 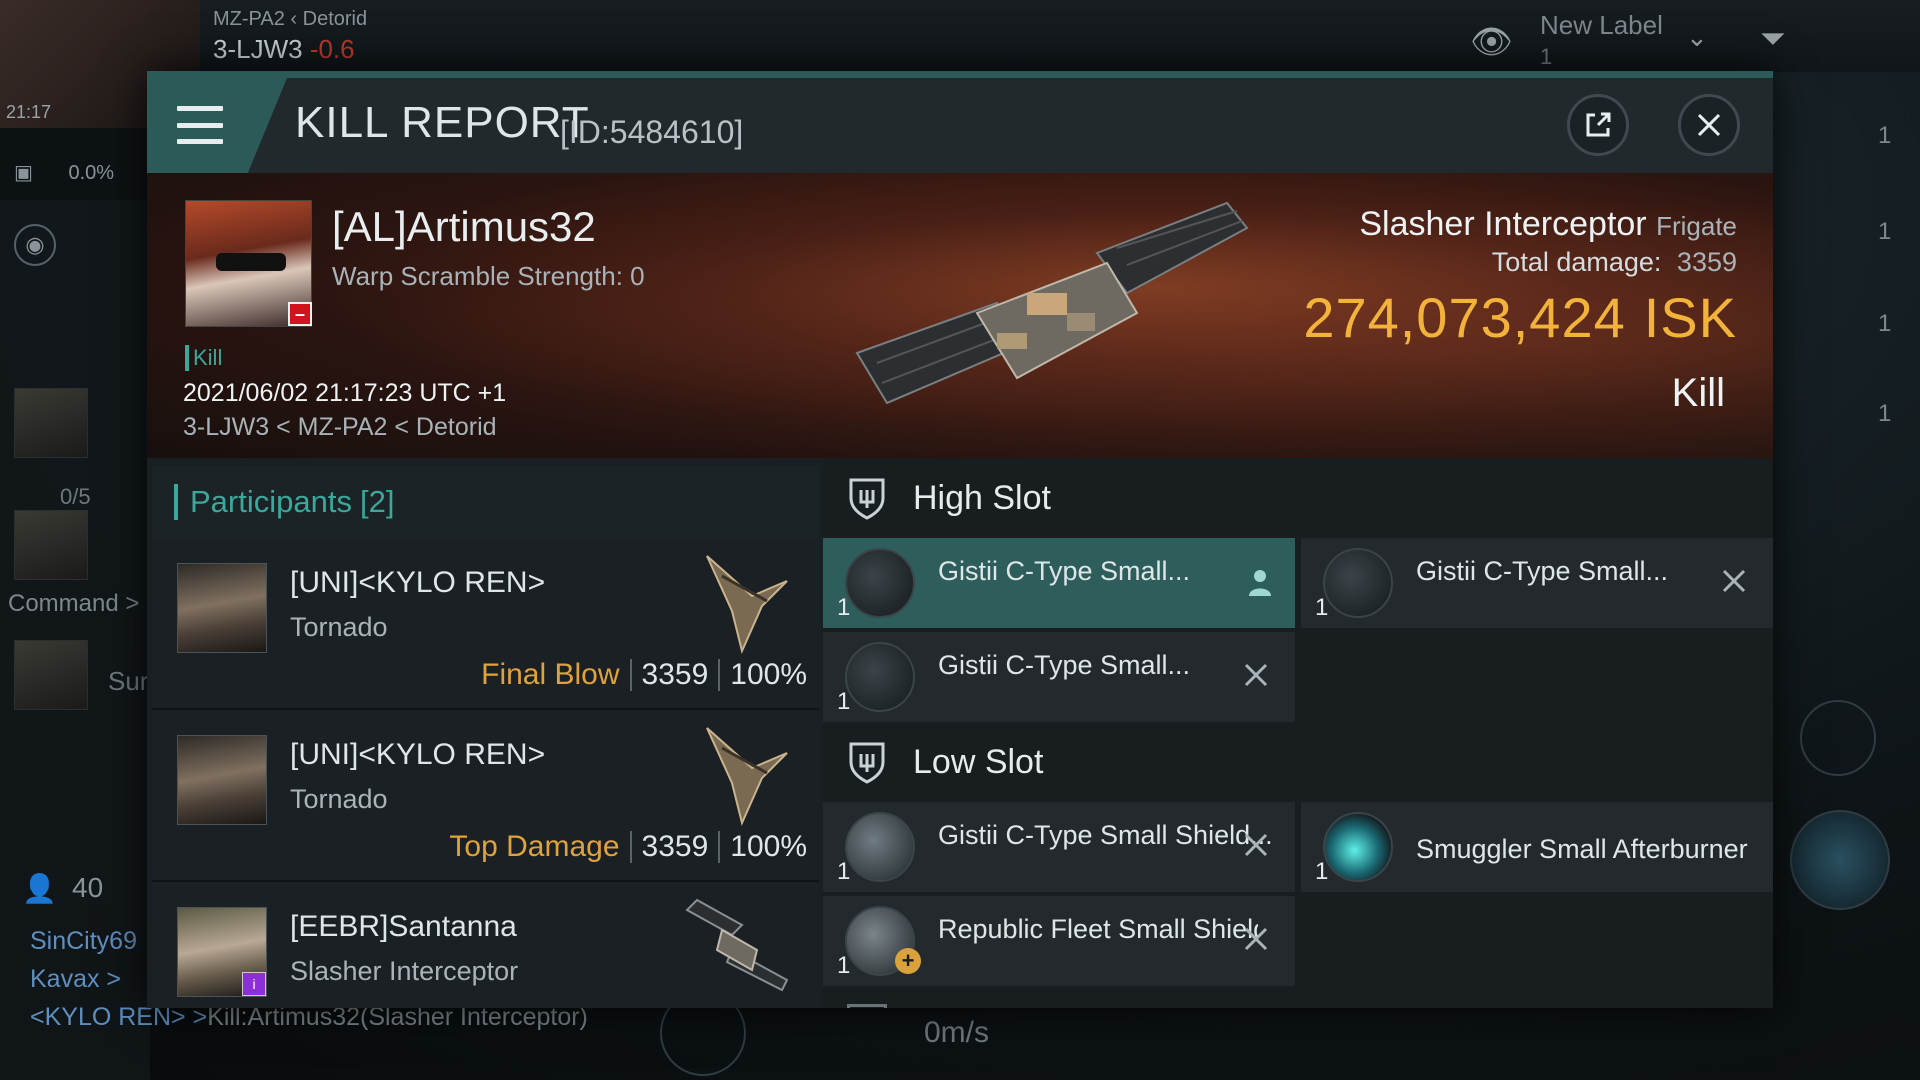 I want to click on participant-role: Final Blow, so click(x=550, y=674).